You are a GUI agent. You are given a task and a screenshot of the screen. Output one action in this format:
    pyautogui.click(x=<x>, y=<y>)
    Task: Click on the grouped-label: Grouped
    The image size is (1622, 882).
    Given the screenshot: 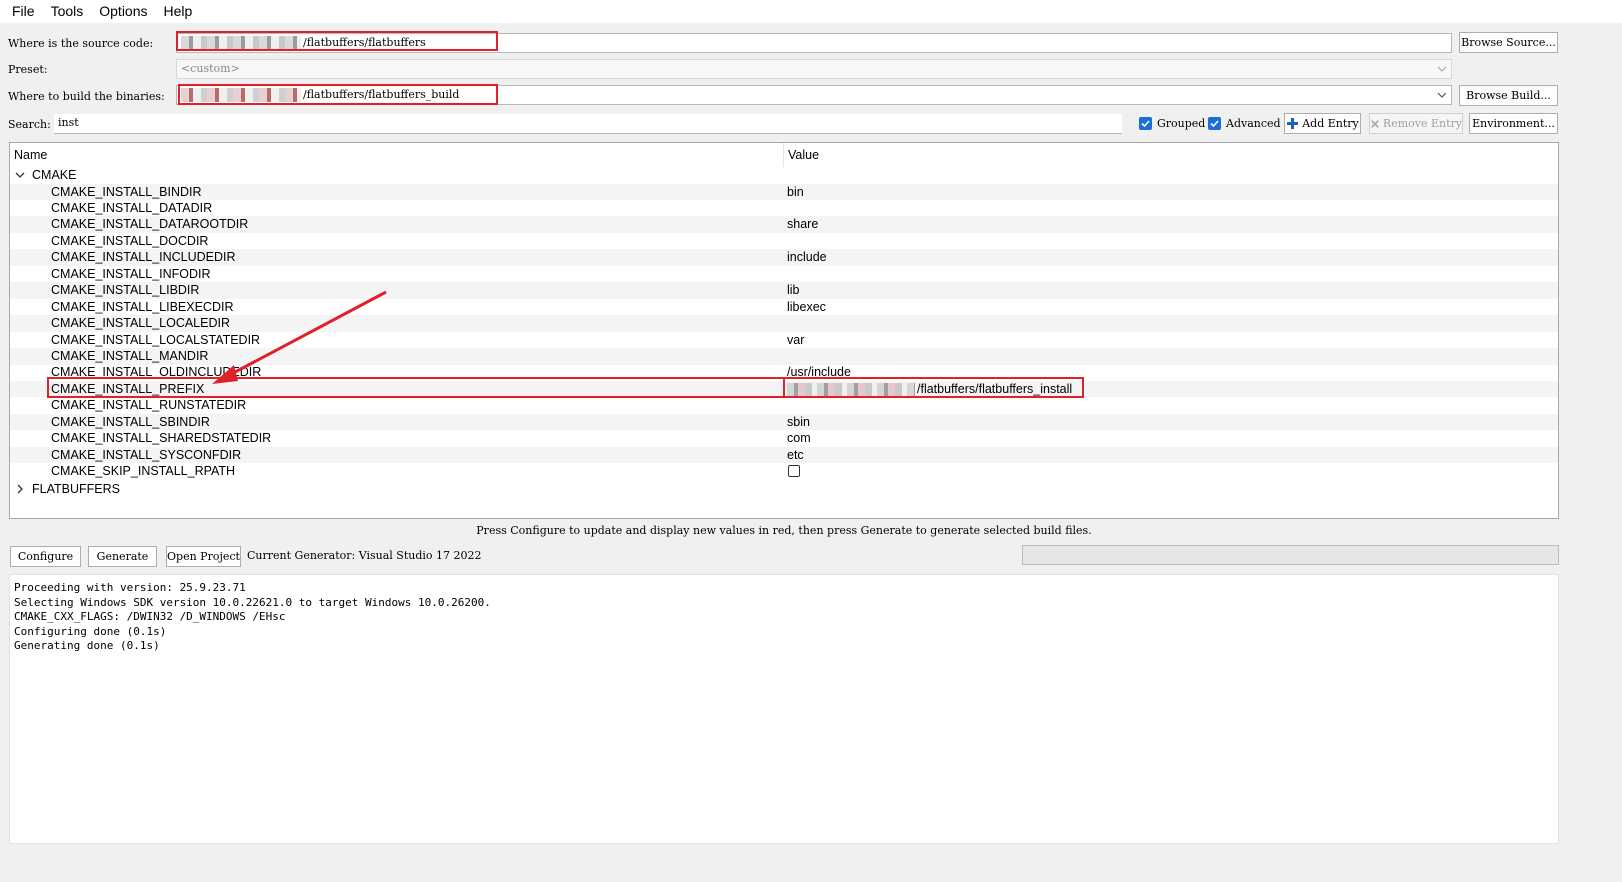 What is the action you would take?
    pyautogui.click(x=1181, y=123)
    